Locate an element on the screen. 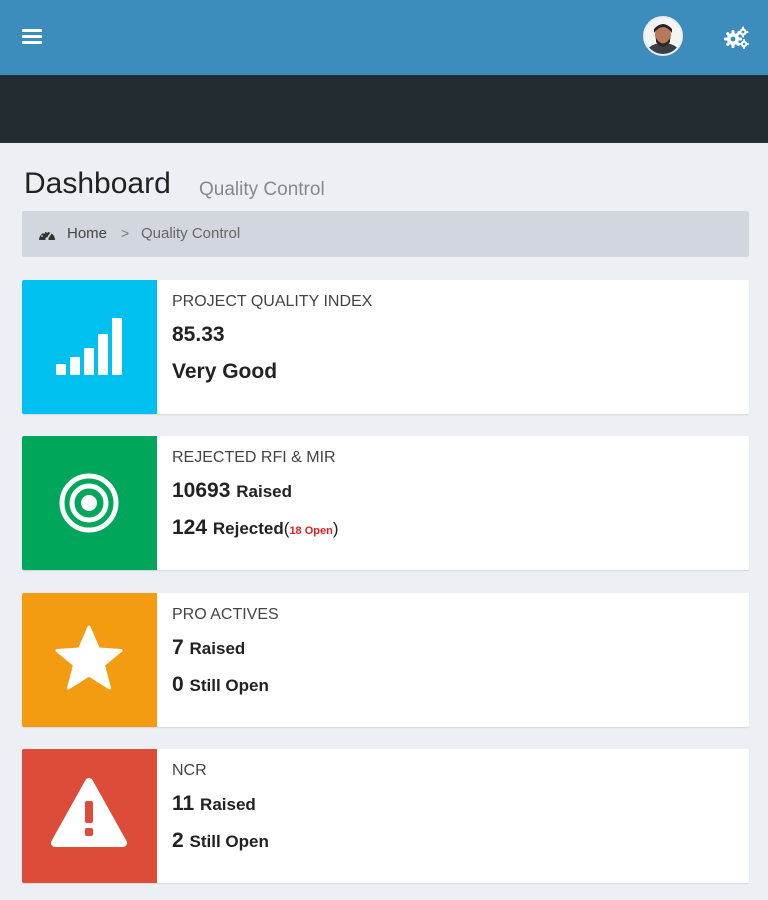  paren-close: ) is located at coordinates (335, 528).